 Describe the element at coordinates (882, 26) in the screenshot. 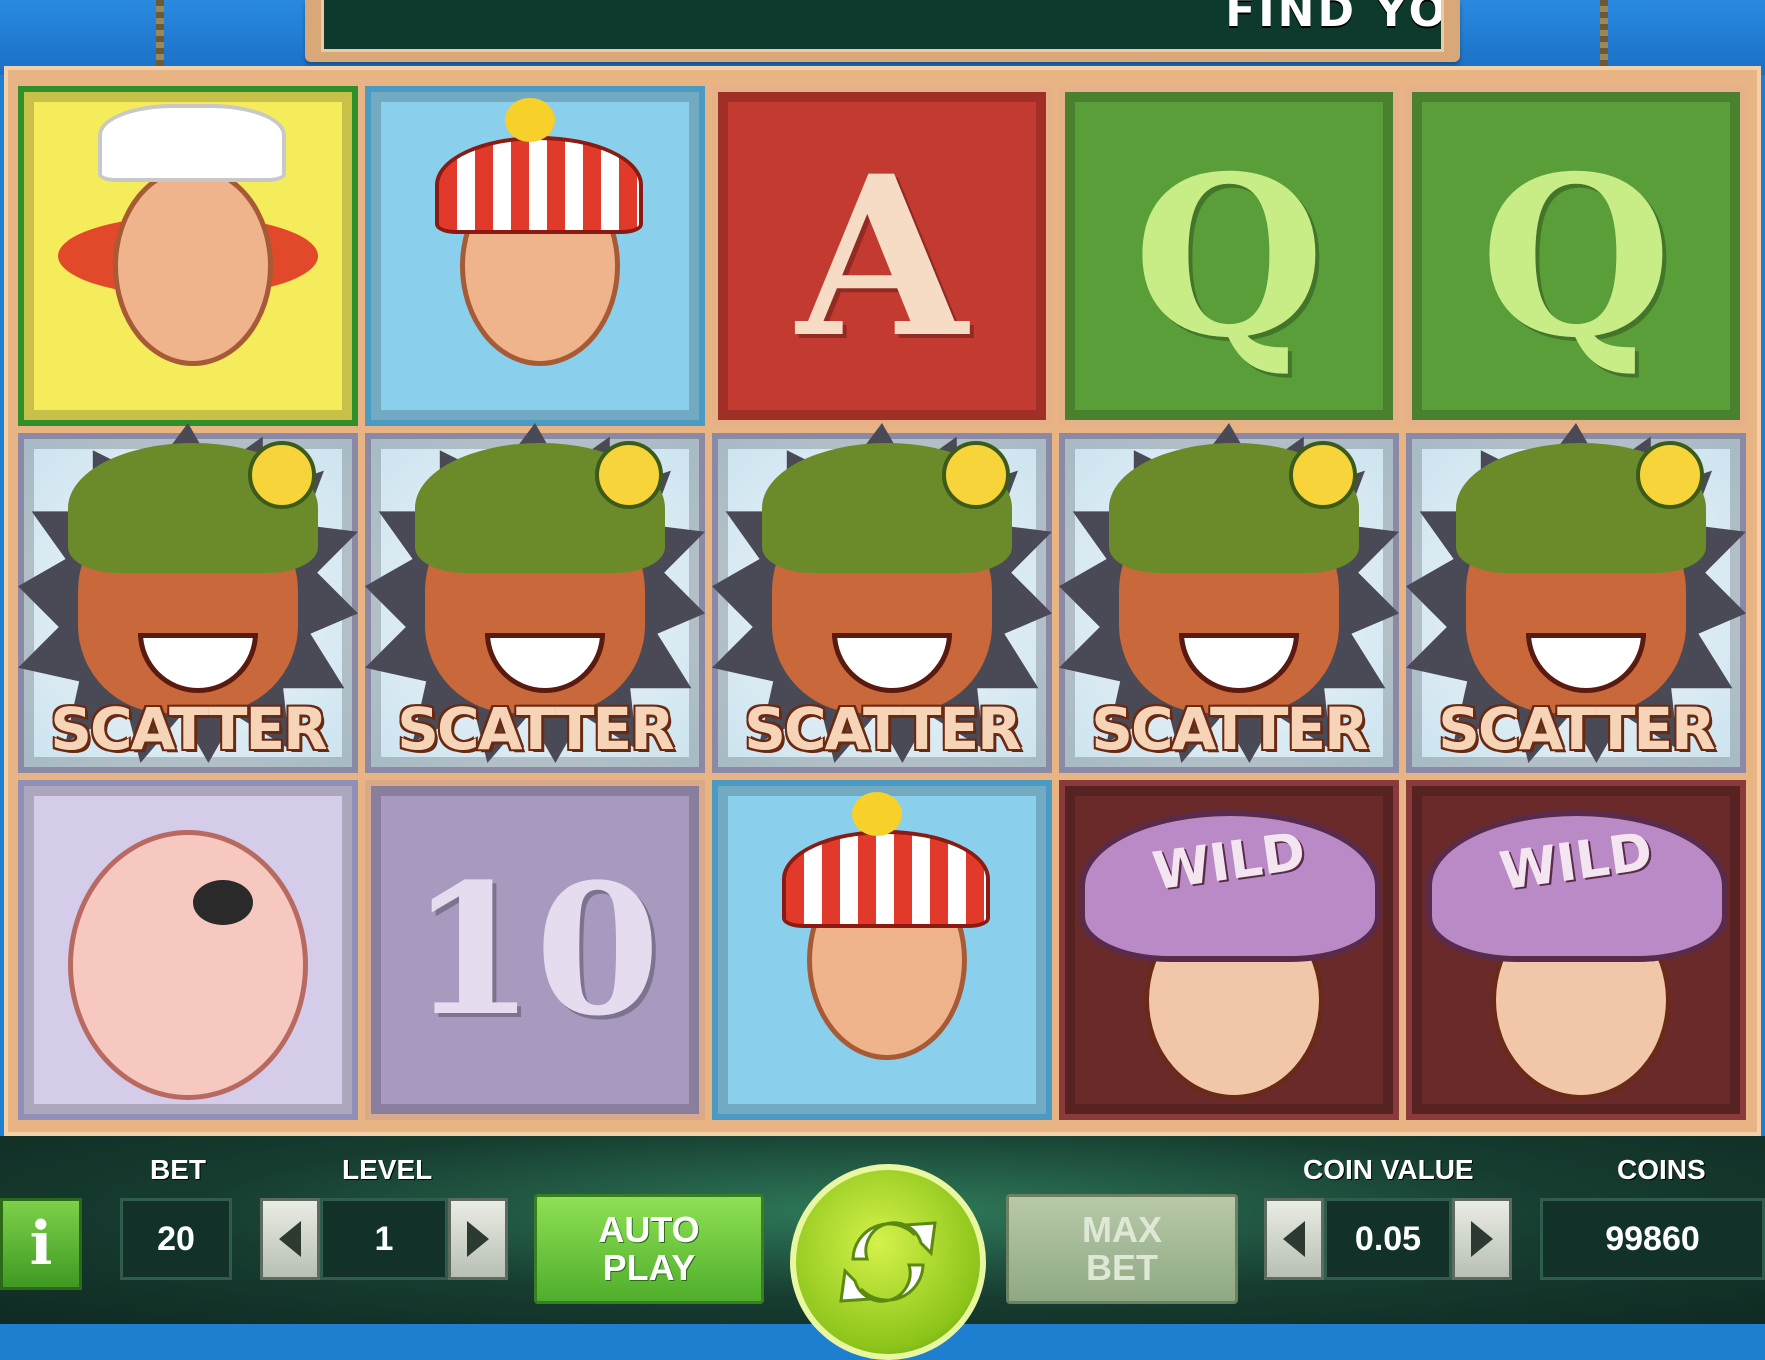

I see `banner-board: FIND YO` at that location.